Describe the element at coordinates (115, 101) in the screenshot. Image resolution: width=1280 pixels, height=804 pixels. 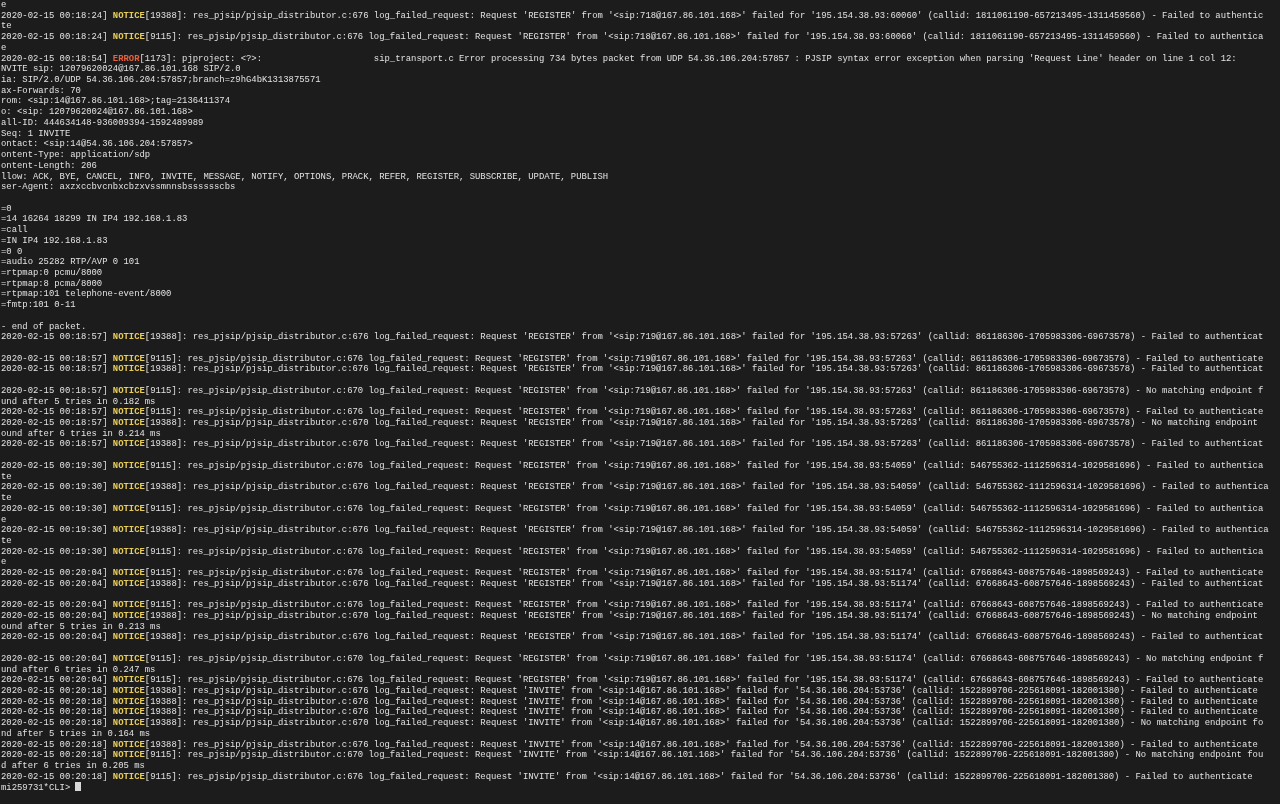
I see `output-line: rom: <sip:14@167.86.101.168>;tag=2136411374` at that location.